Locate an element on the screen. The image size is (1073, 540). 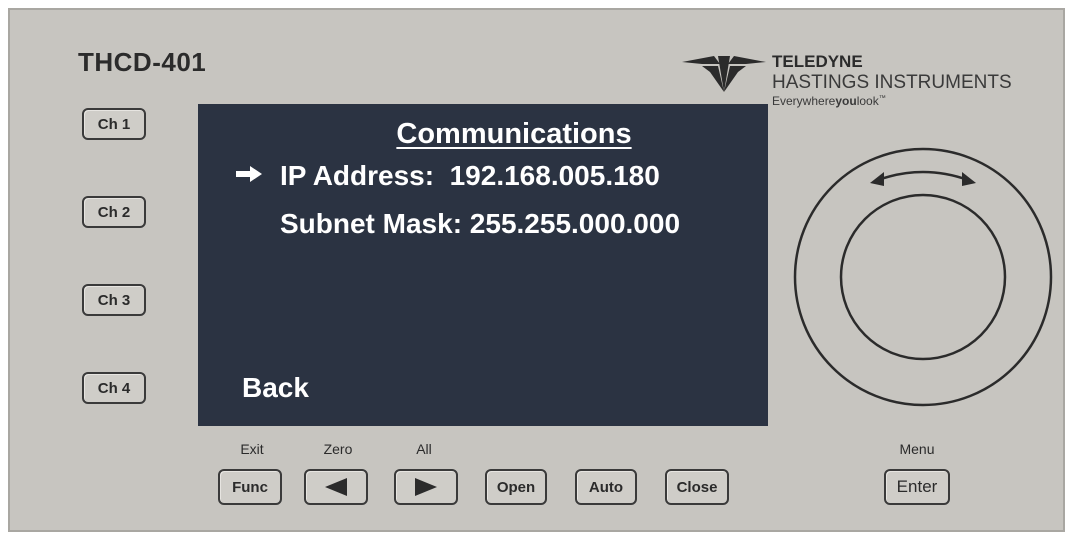
ch2-button: Ch 2 is located at coordinates (114, 212).